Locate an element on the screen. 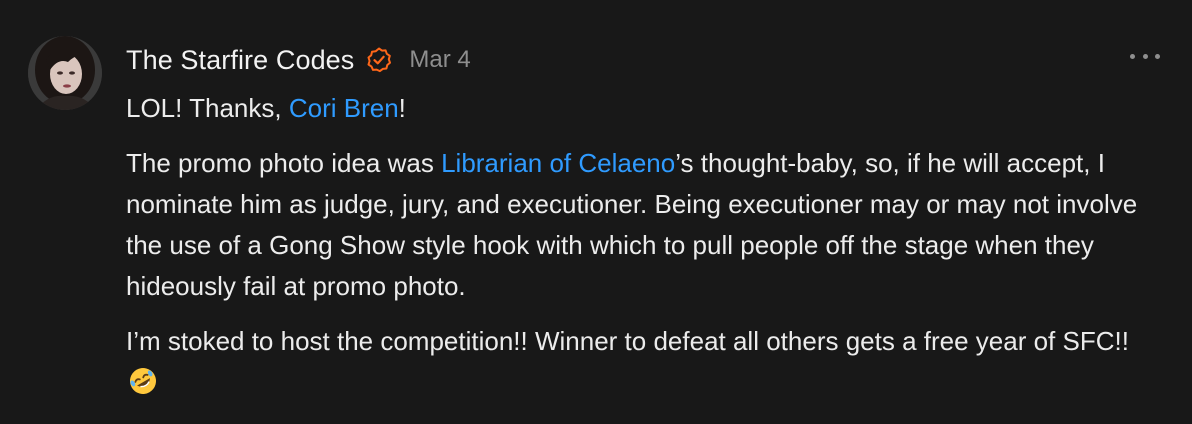  text-segment: ! is located at coordinates (402, 108).